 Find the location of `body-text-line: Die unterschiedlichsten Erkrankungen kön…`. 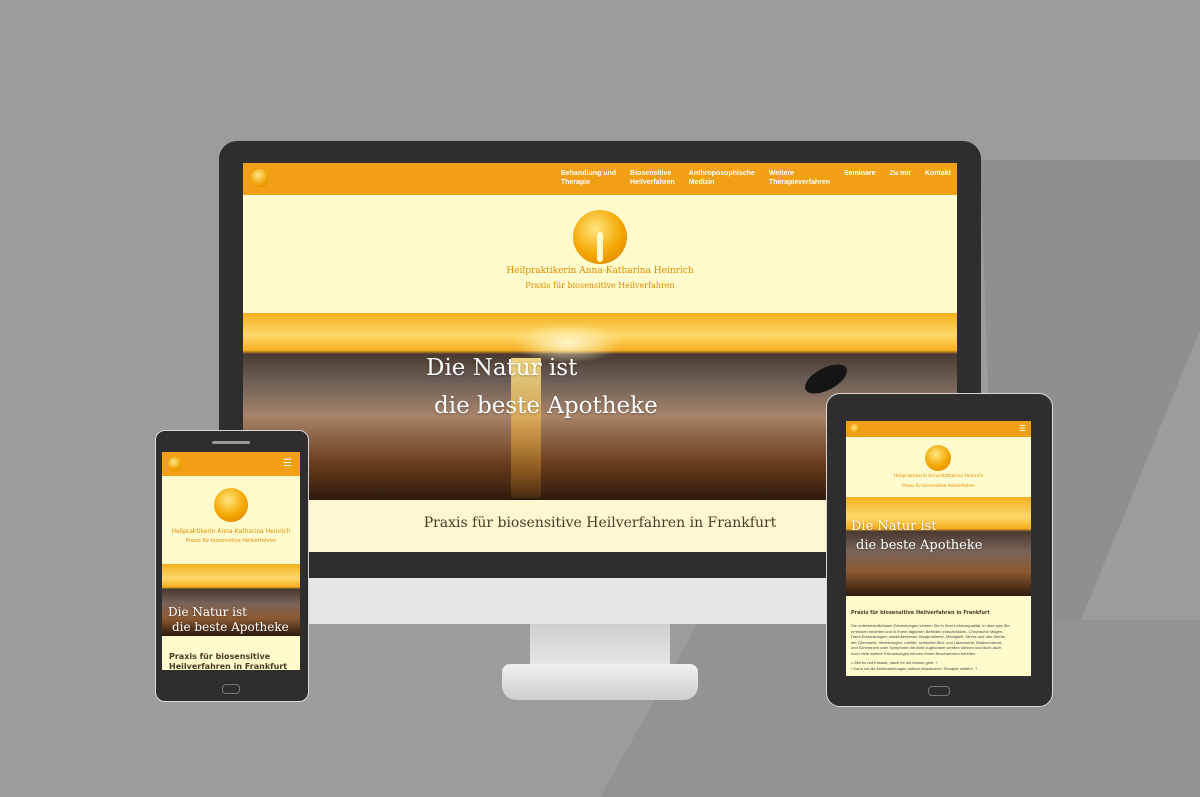

body-text-line: Die unterschiedlichsten Erkrankungen kön… is located at coordinates (930, 625).